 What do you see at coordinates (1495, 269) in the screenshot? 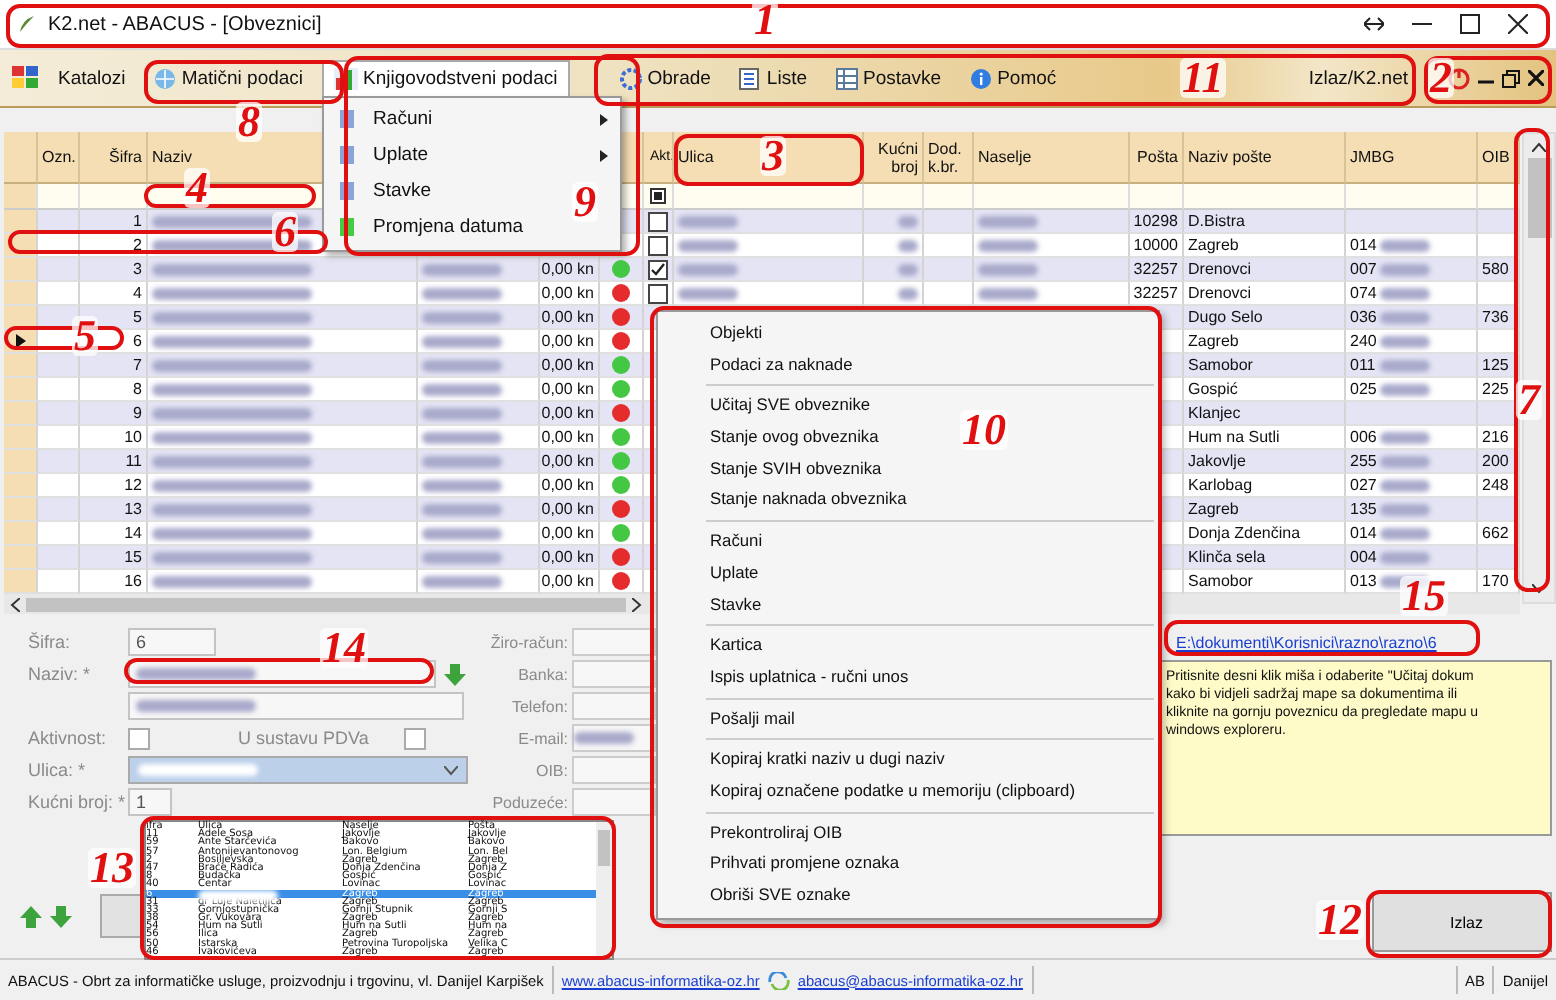
I see `table-cell: 580` at bounding box center [1495, 269].